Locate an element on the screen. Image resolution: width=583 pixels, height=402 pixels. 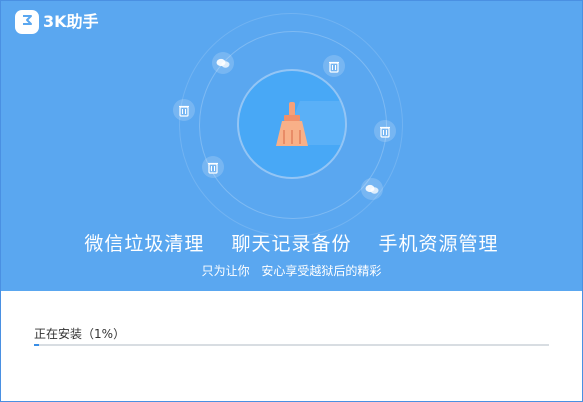
status-suffix: ） is located at coordinates (119, 334).